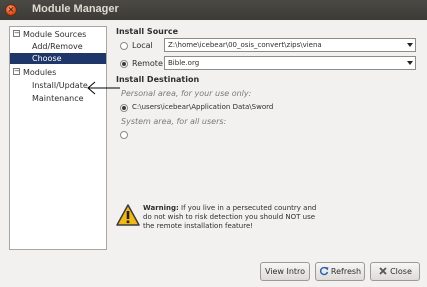  What do you see at coordinates (290, 63) in the screenshot?
I see `remote-source-combo: Bible.org` at bounding box center [290, 63].